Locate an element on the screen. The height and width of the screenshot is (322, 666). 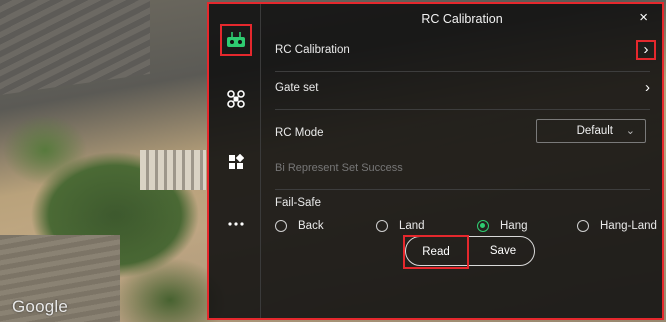
radio-button-selected is located at coordinates (483, 226).